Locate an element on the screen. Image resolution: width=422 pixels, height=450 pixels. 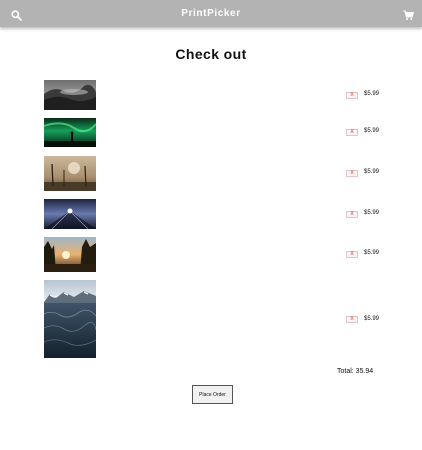
brand-title: PrintPicker is located at coordinates (211, 13).